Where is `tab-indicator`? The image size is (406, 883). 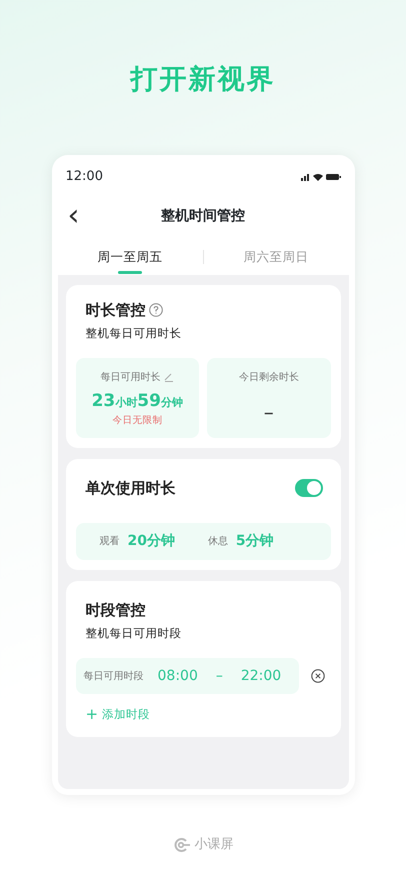 tab-indicator is located at coordinates (130, 272).